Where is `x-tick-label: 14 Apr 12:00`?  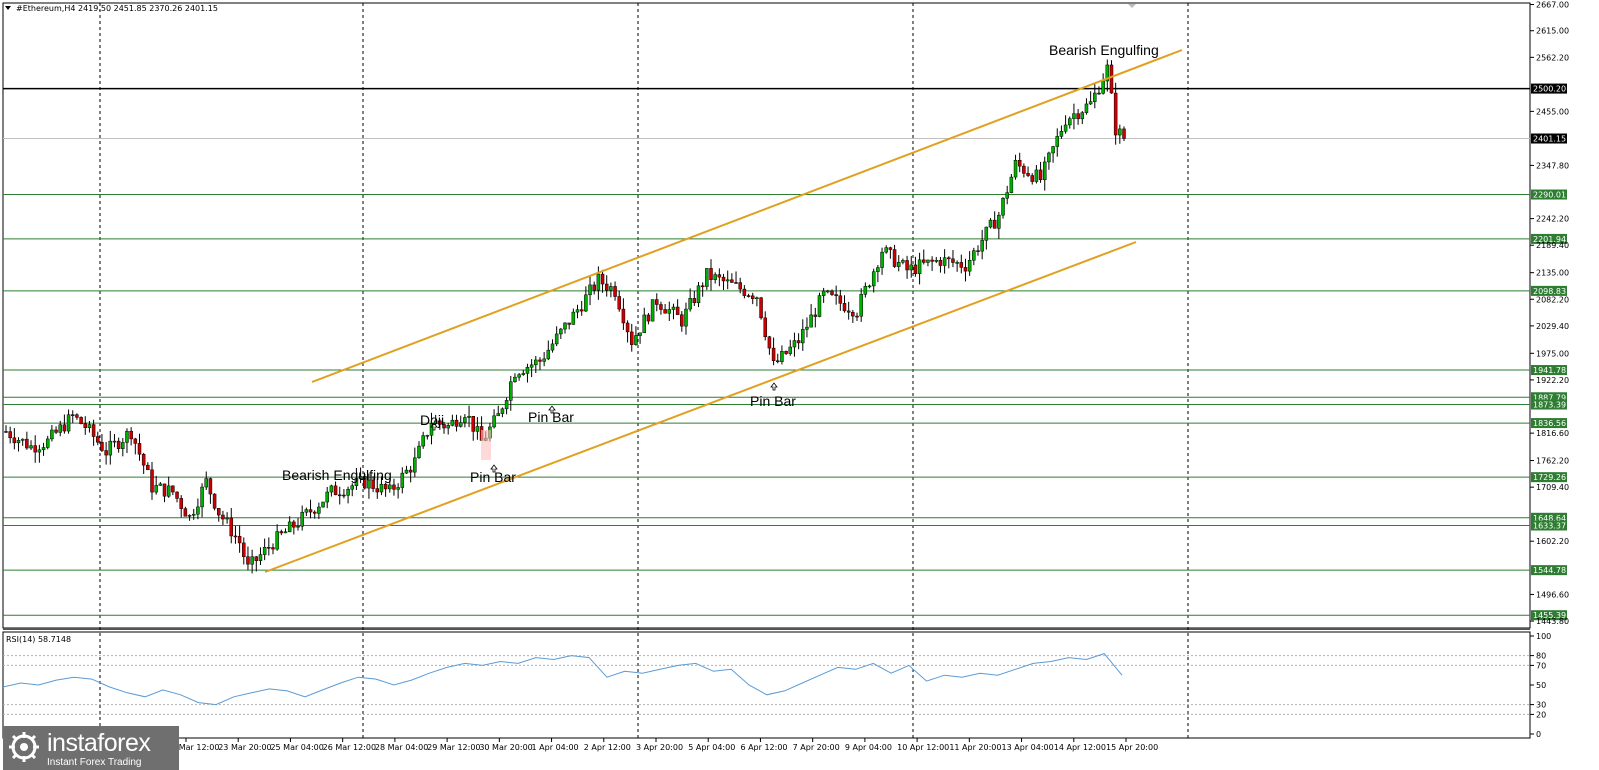 x-tick-label: 14 Apr 12:00 is located at coordinates (1080, 747).